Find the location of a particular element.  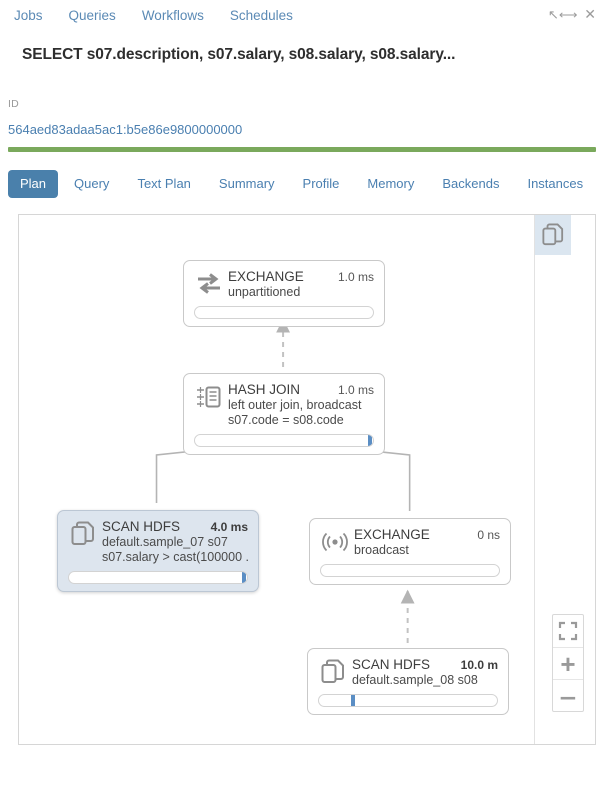

plan-node-time: 0 ns is located at coordinates (488, 535).